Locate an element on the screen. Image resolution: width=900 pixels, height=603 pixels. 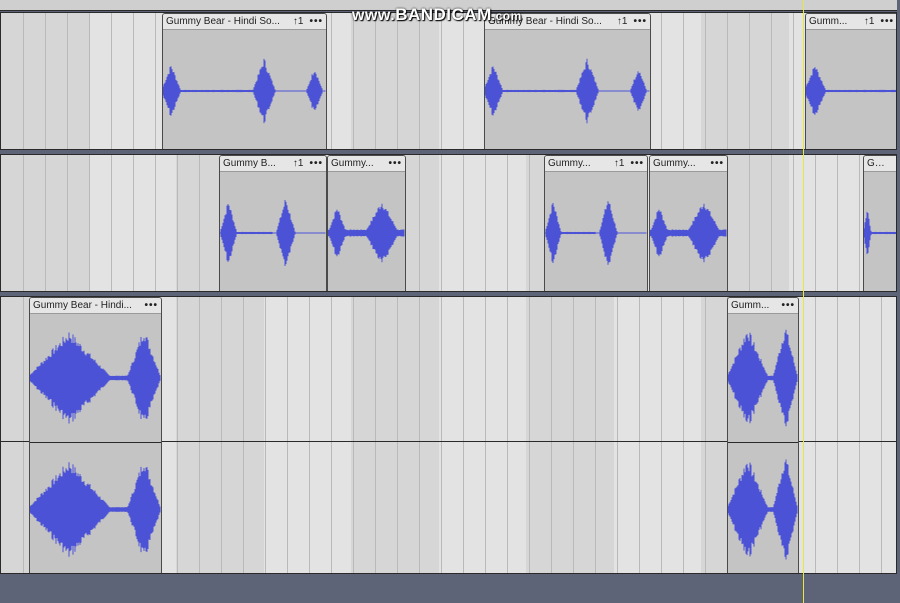
clip-header: Gummy Bear - Hindi... ••• is located at coordinates (95, 306).